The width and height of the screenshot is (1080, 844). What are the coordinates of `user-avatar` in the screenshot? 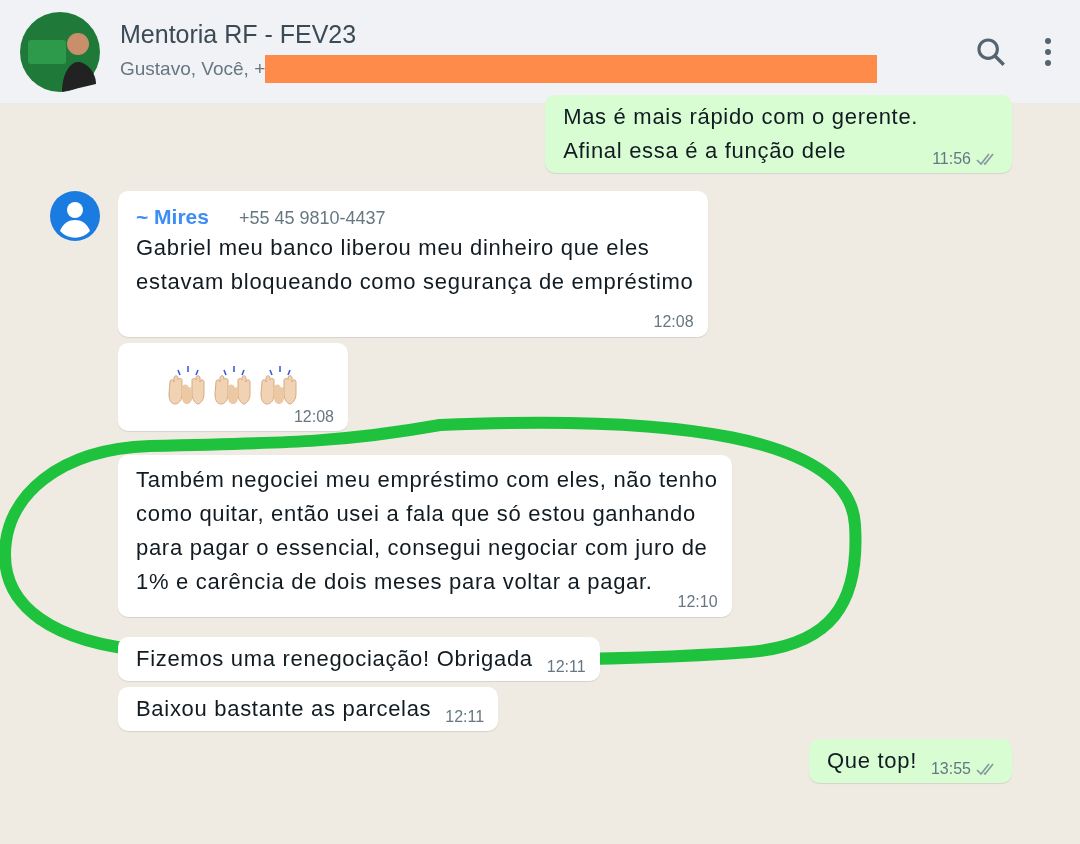 It's located at (75, 216).